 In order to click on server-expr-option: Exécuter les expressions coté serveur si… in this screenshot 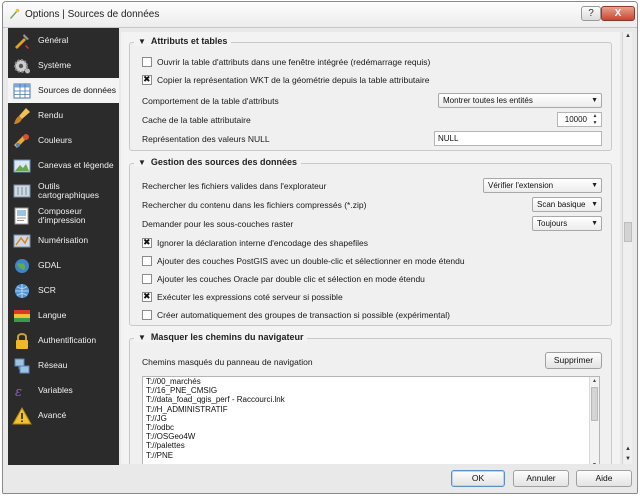, I will do `click(372, 297)`.